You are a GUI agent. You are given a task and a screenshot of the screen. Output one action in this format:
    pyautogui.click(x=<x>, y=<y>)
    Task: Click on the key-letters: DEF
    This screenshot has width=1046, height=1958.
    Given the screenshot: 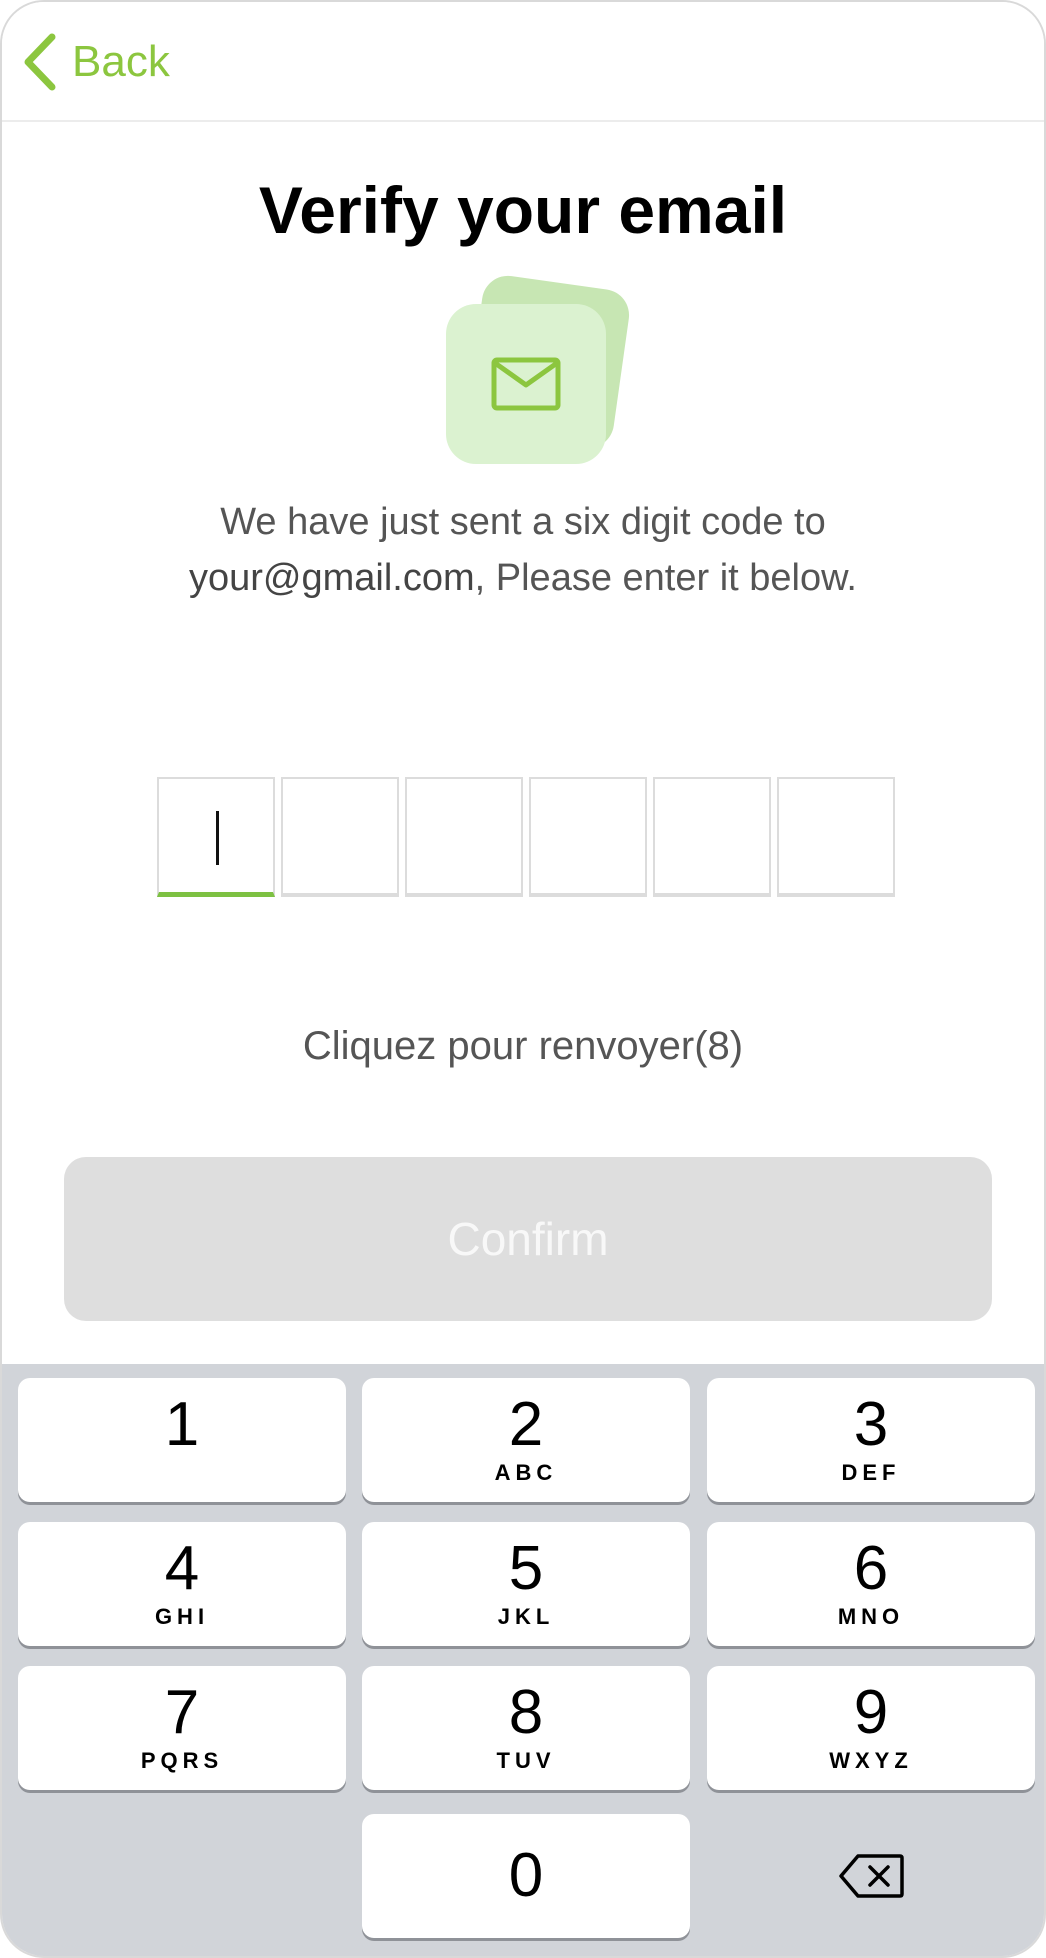 What is the action you would take?
    pyautogui.click(x=871, y=1472)
    